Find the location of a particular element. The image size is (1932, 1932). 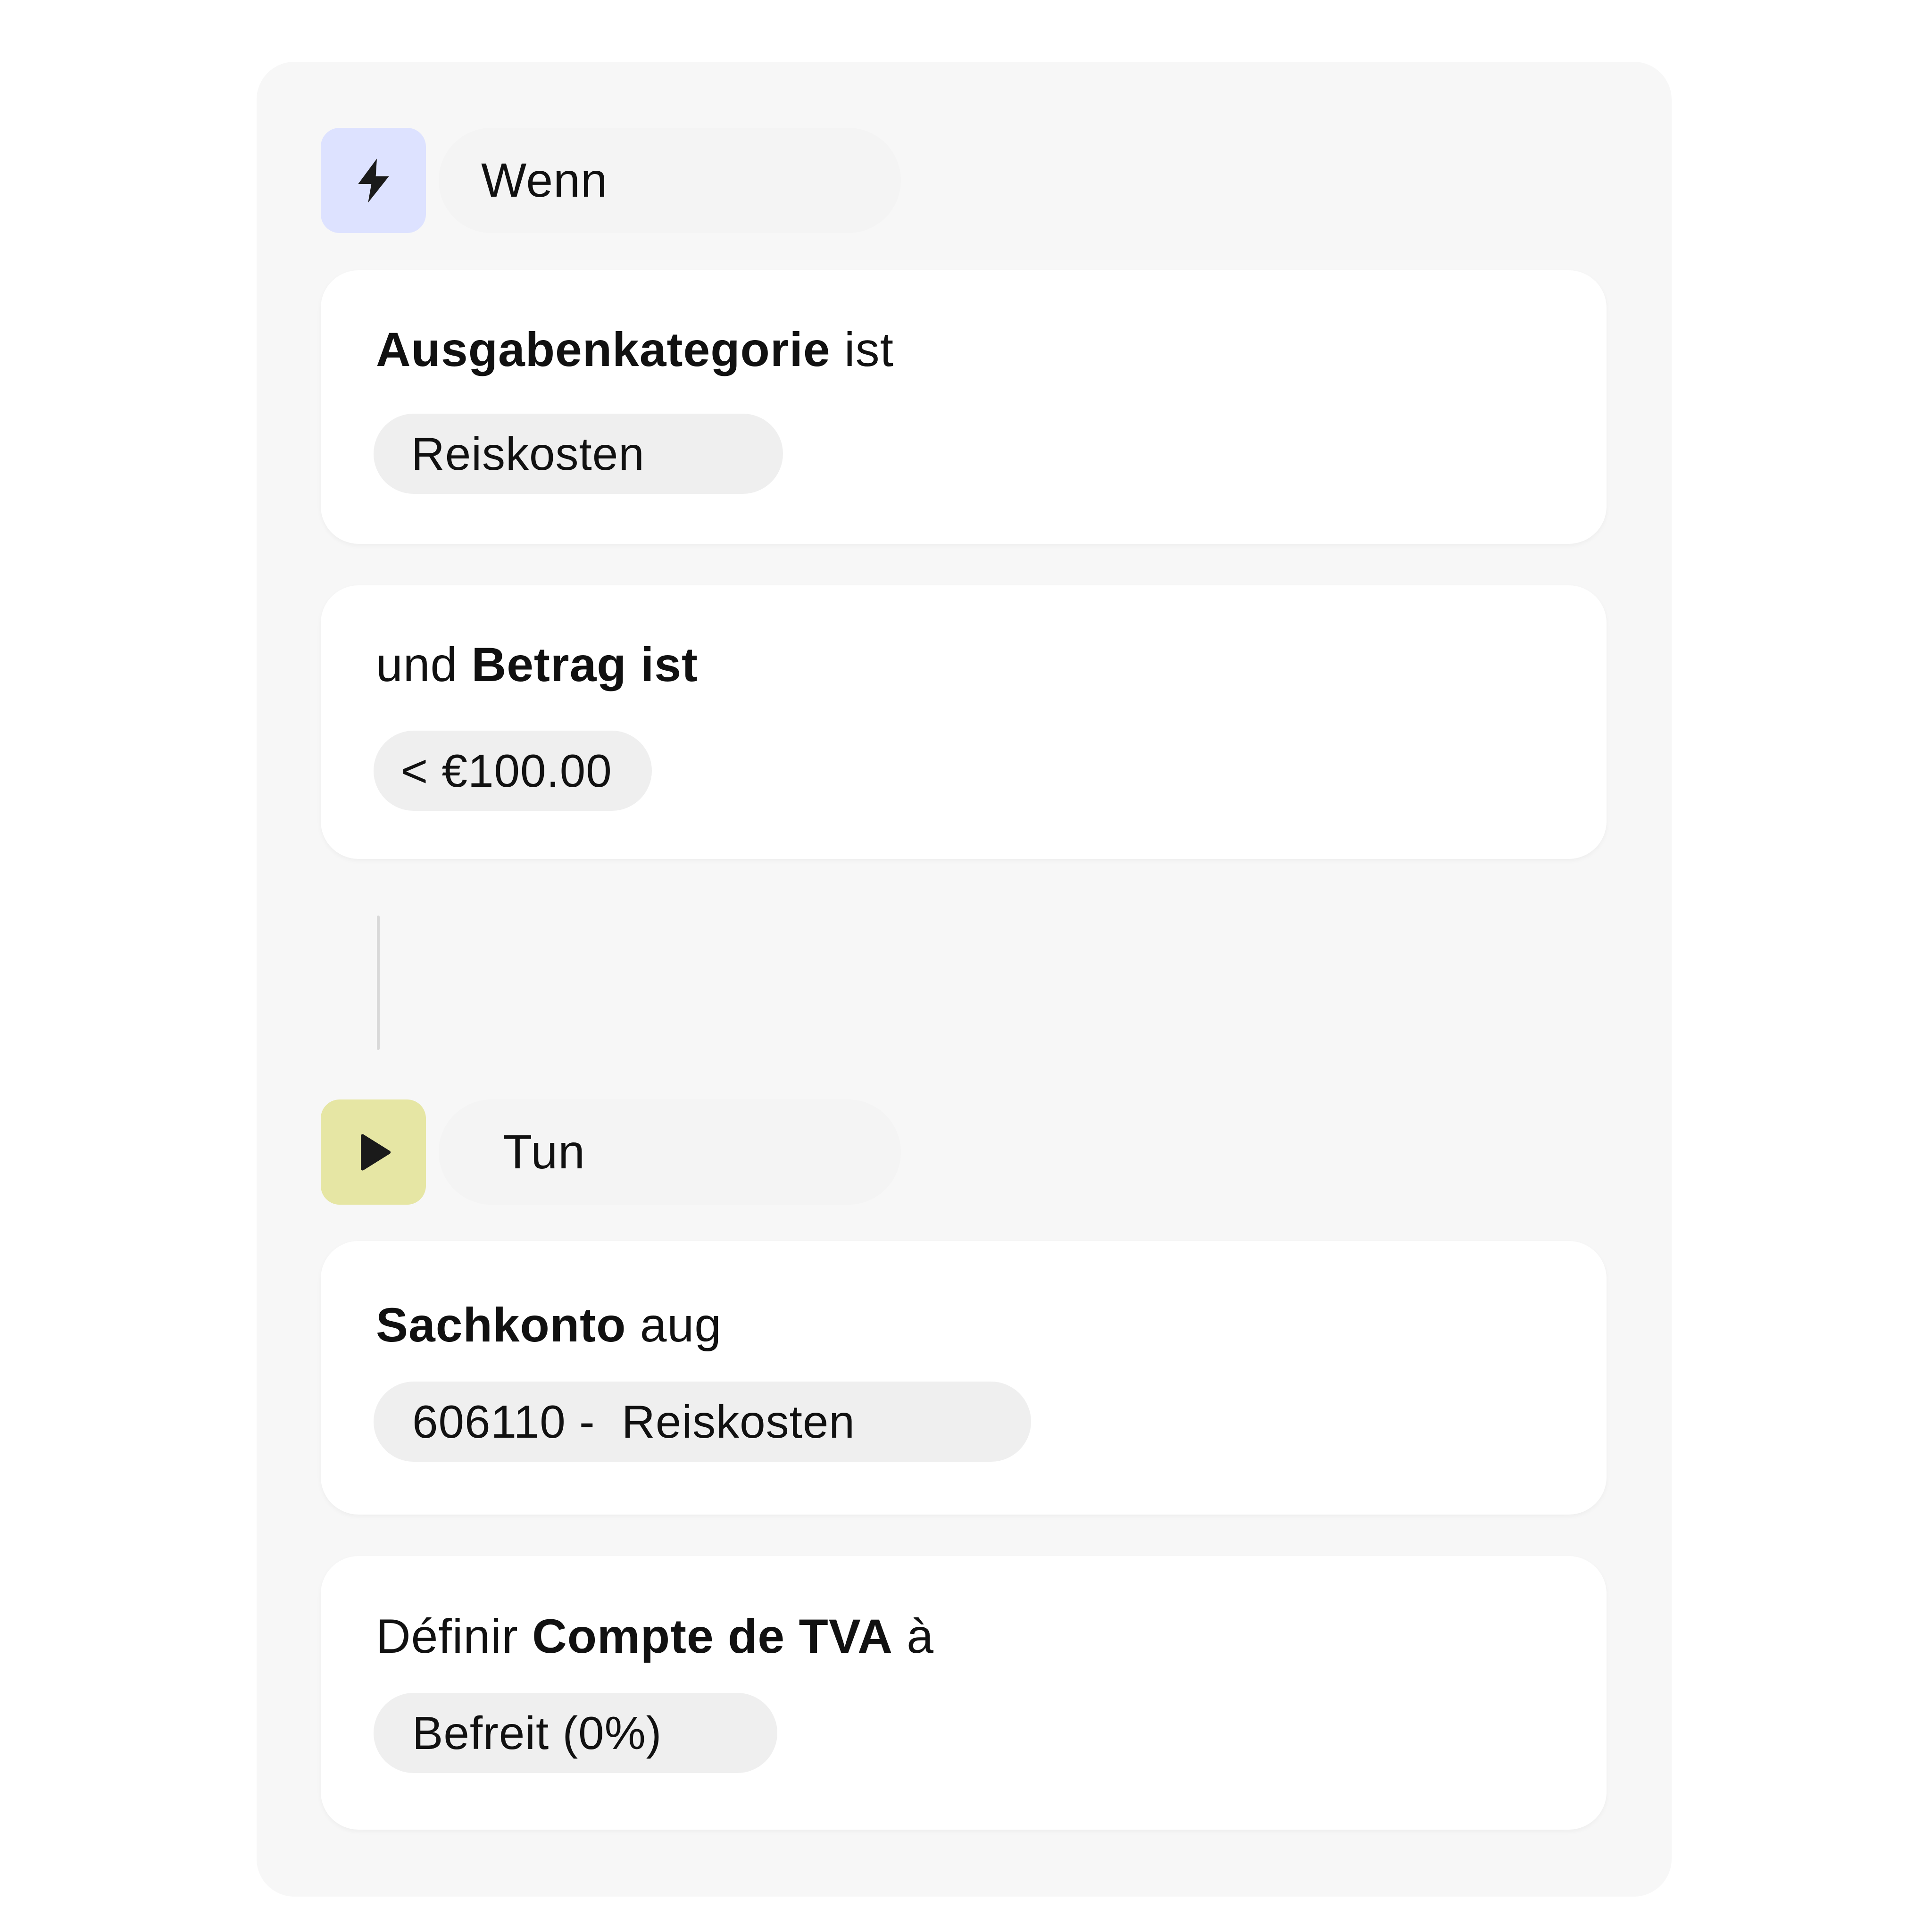

action-title: Sachkonto aug is located at coordinates (549, 1326).